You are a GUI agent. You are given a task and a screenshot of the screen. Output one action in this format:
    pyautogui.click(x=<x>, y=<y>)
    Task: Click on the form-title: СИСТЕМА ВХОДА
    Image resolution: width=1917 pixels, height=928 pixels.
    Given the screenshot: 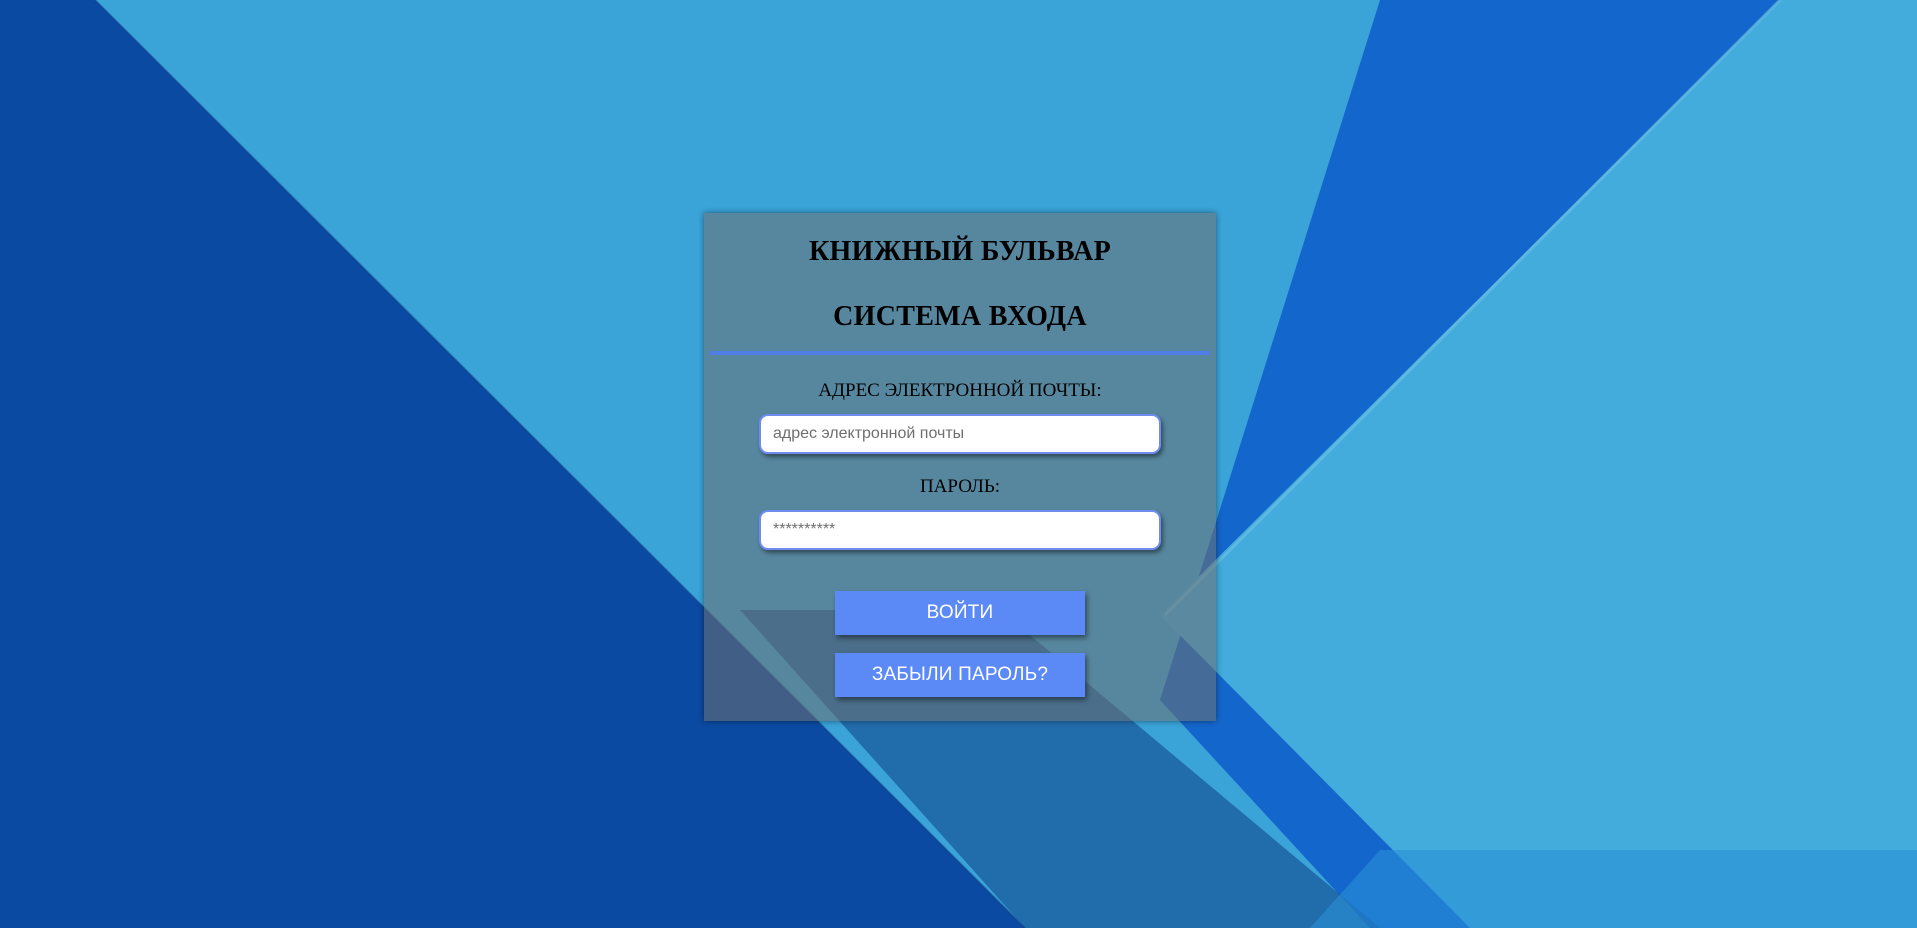 What is the action you would take?
    pyautogui.click(x=960, y=316)
    